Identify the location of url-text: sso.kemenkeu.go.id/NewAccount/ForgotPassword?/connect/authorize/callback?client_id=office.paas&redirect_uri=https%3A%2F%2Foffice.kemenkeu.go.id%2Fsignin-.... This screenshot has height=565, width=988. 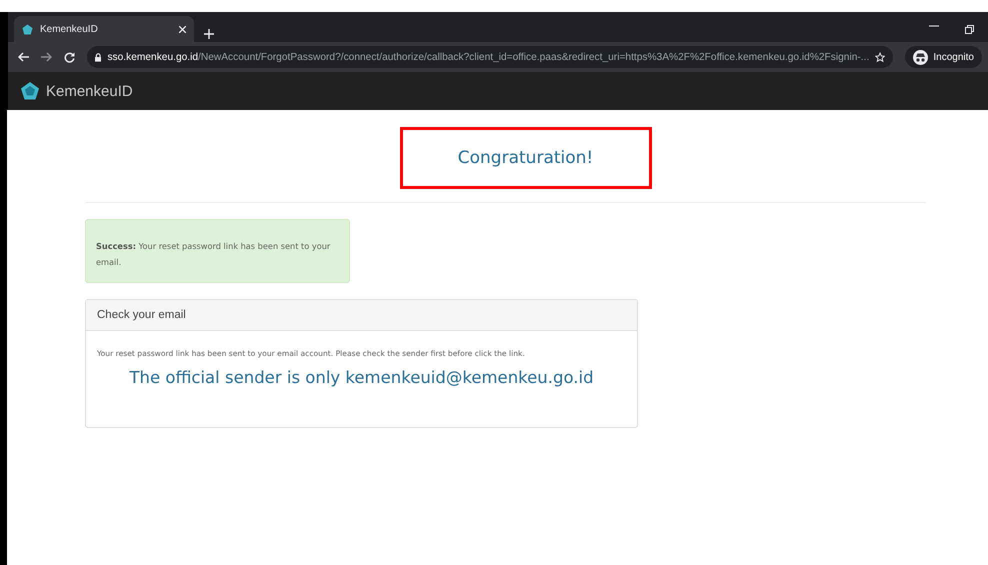
(488, 57).